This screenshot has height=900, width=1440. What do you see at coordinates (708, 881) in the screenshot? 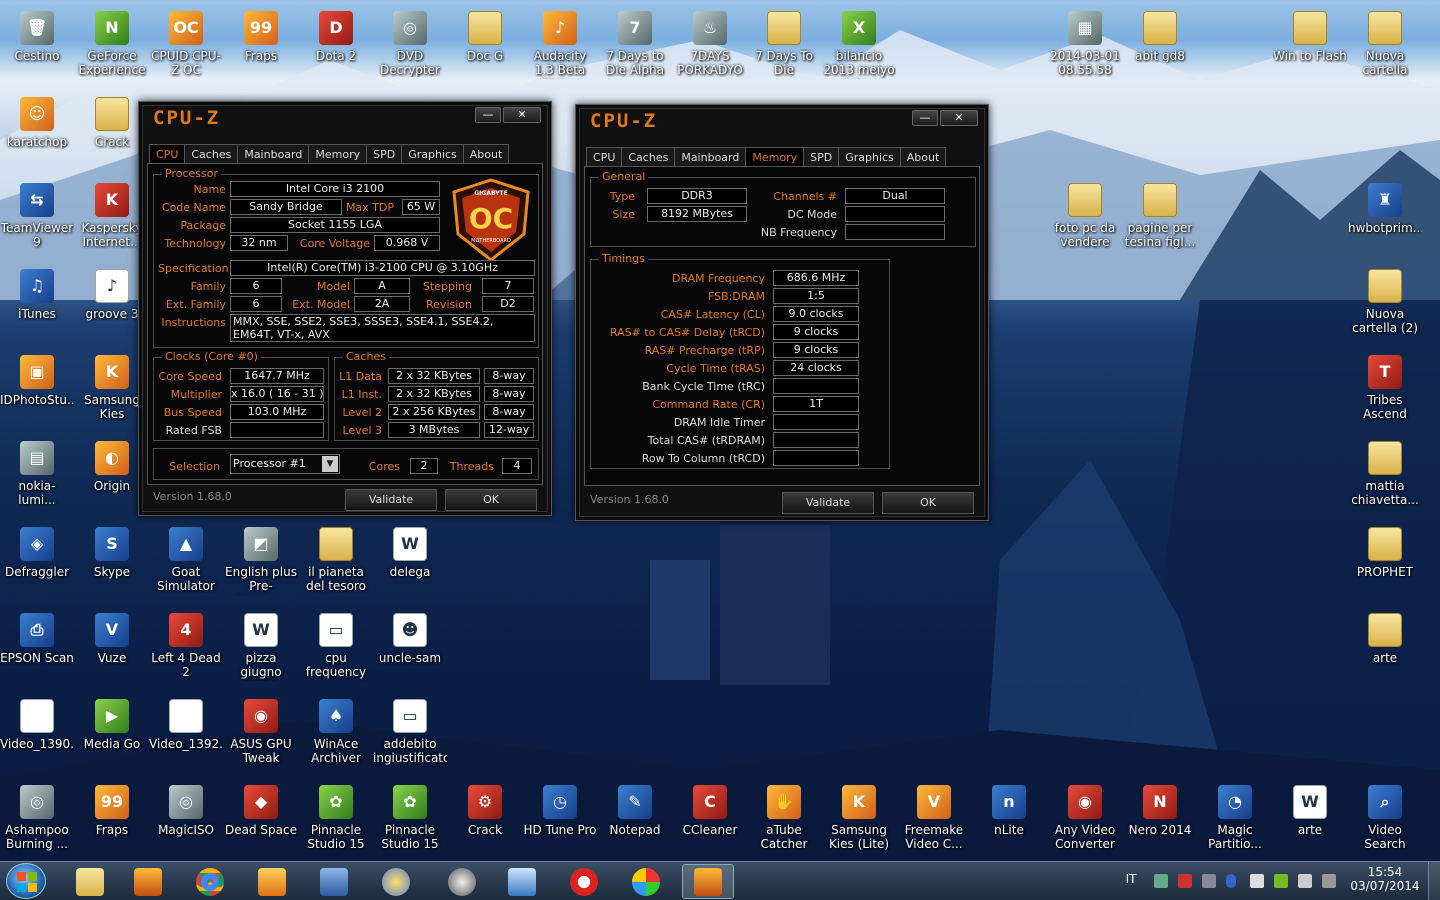
I see `taskbar-cpuz` at bounding box center [708, 881].